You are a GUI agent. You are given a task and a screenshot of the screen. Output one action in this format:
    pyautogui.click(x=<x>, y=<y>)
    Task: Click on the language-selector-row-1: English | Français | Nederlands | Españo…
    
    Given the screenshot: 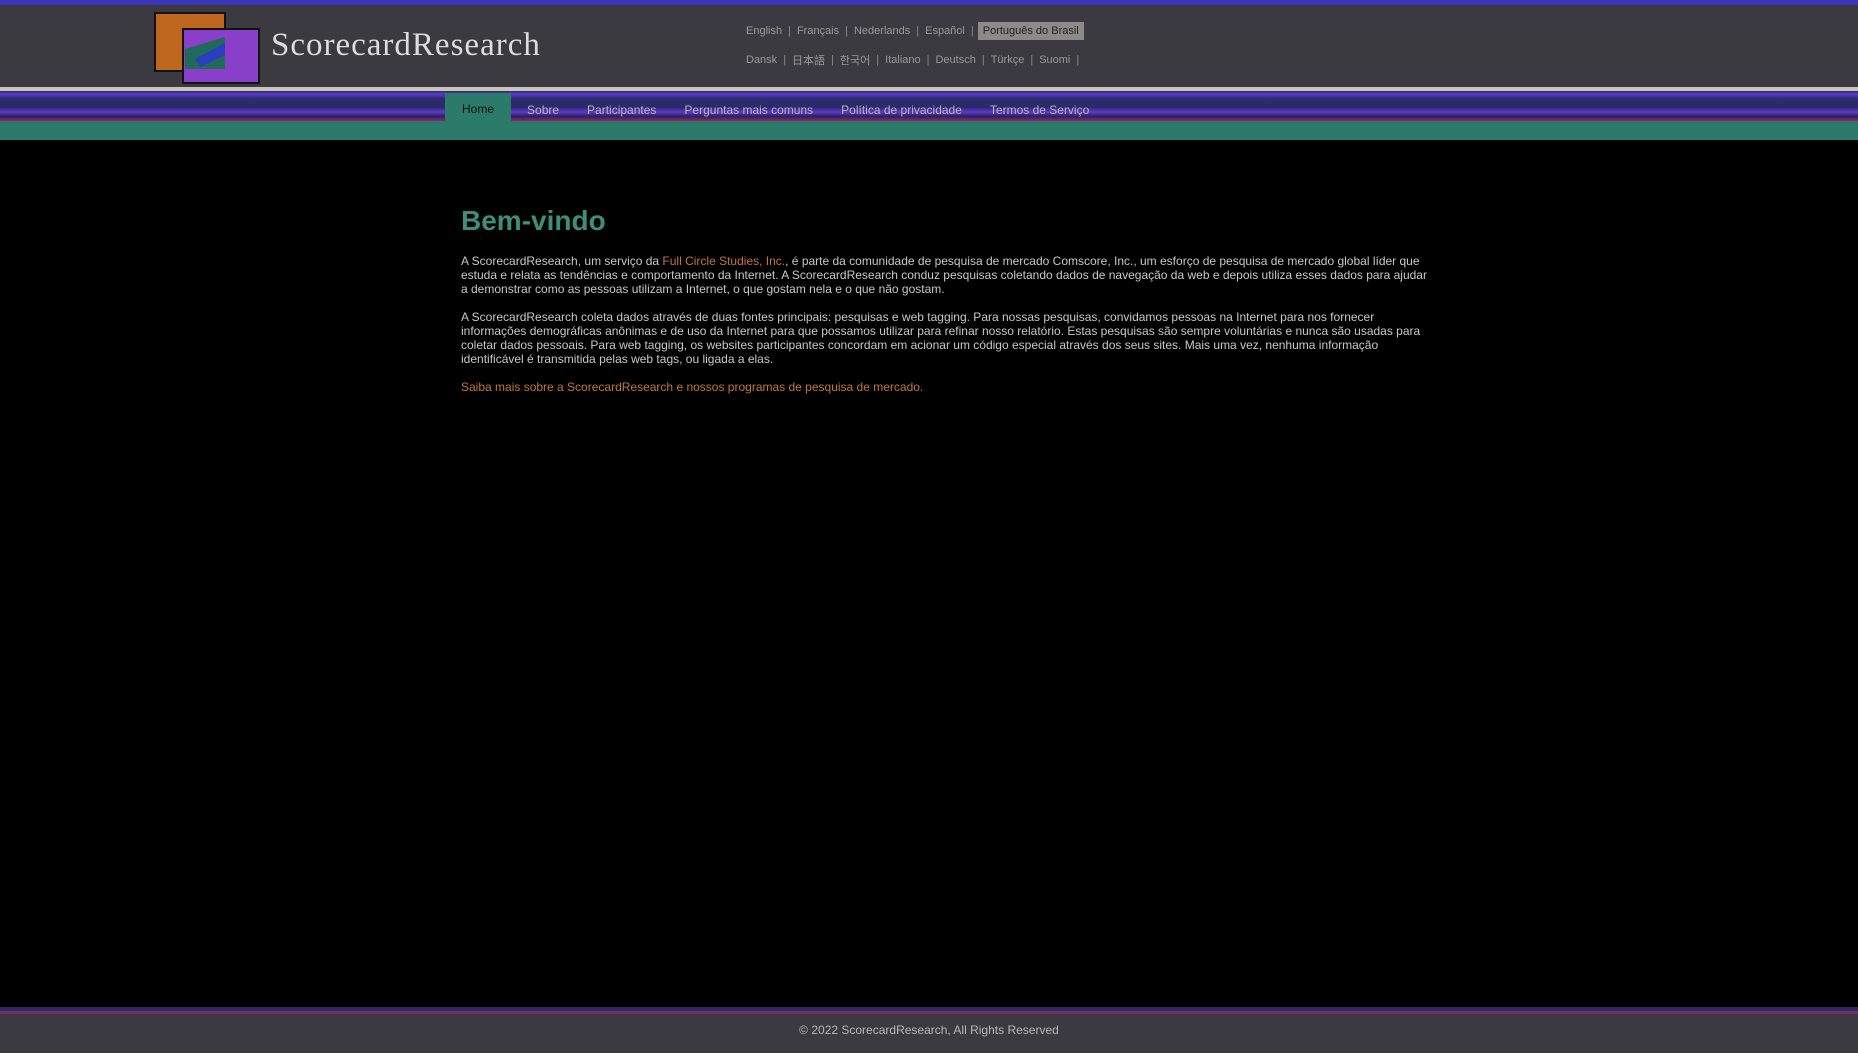 What is the action you would take?
    pyautogui.click(x=914, y=31)
    